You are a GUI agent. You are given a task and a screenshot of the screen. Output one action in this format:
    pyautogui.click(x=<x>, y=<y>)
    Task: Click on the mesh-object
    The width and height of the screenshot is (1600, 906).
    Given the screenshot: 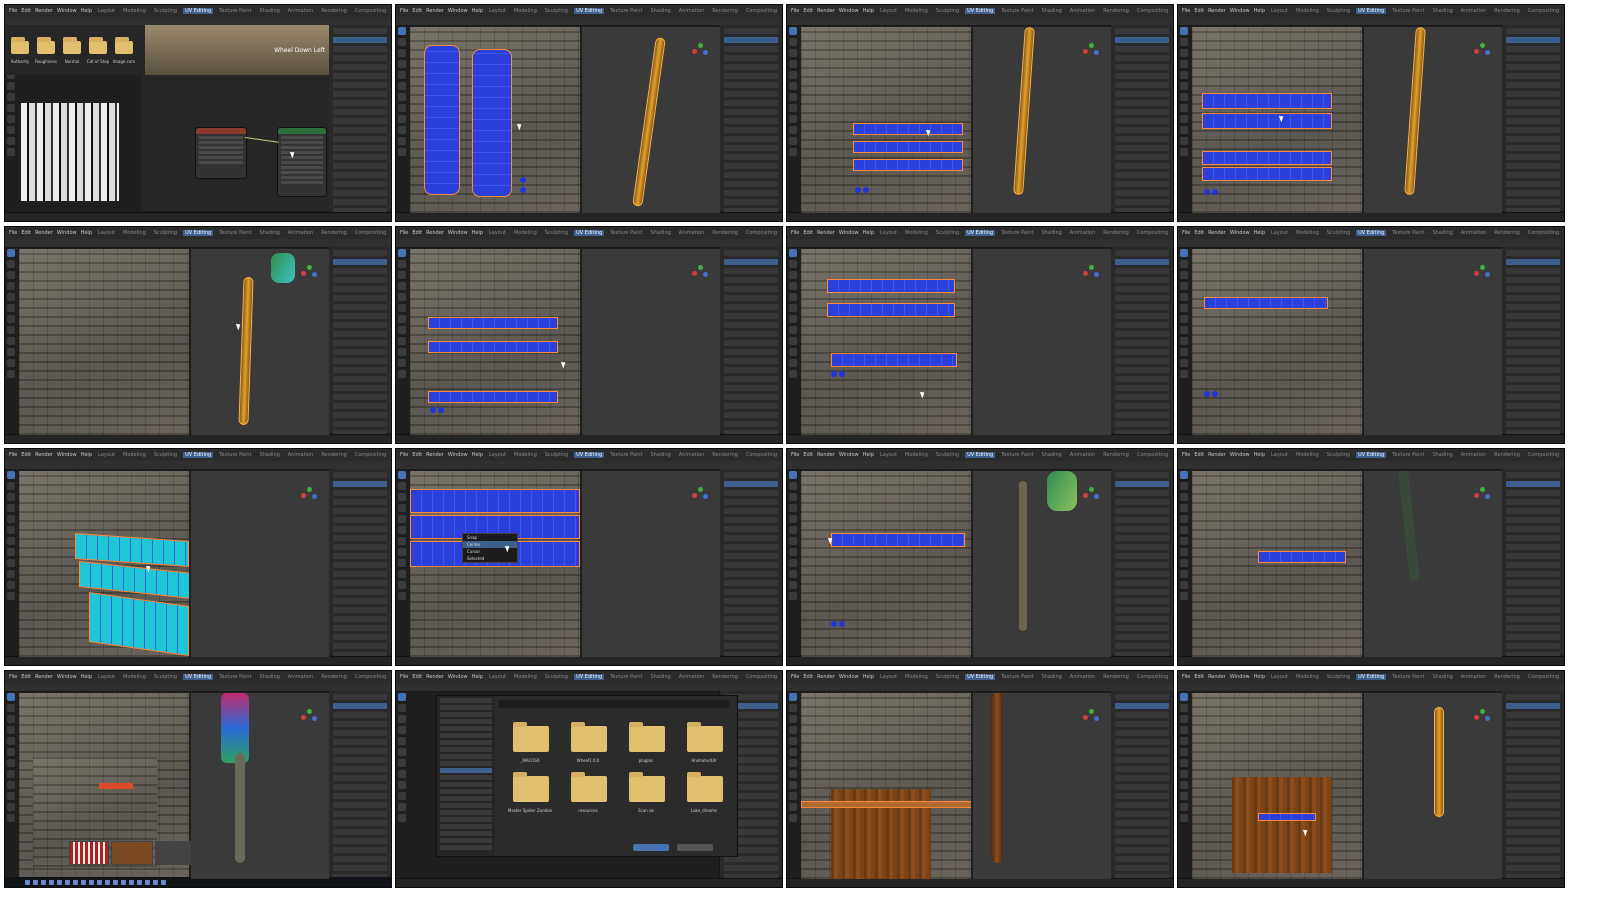 What is the action you would take?
    pyautogui.click(x=1024, y=111)
    